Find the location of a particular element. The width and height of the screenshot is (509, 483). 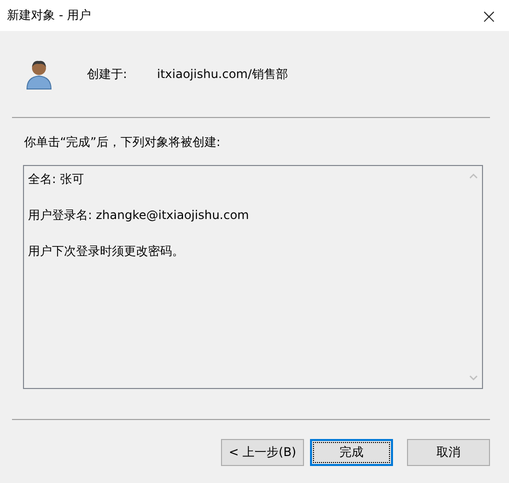

summary-line: 用户下次登录时须更改密码。 is located at coordinates (106, 251).